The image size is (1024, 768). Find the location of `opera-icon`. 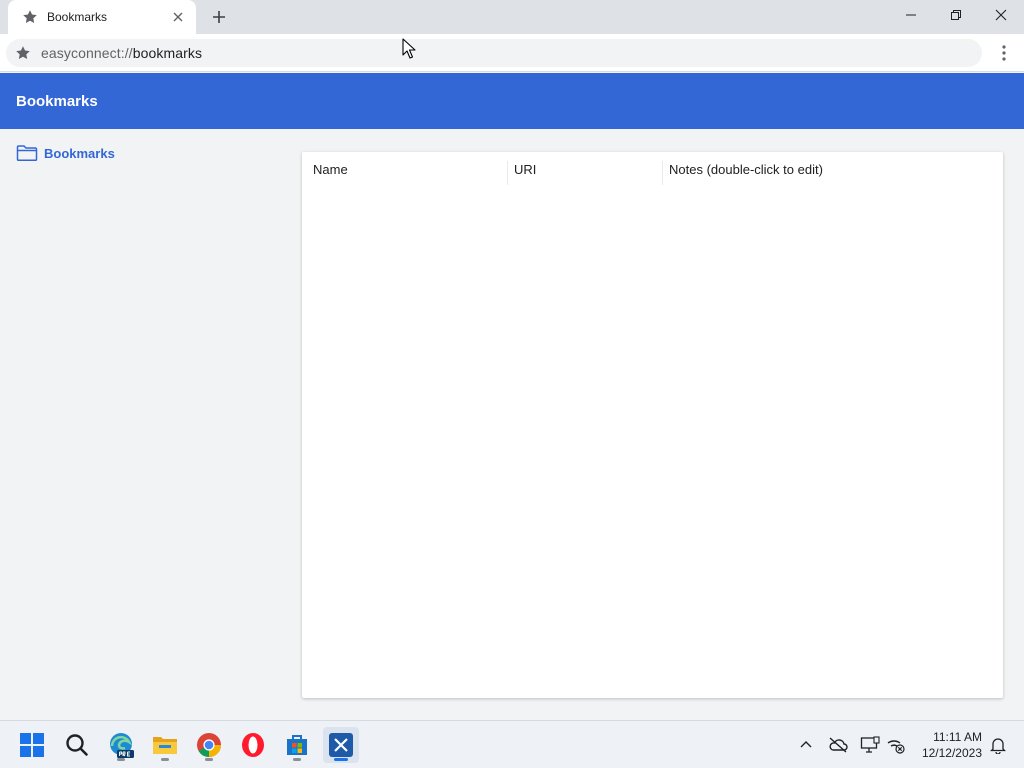

opera-icon is located at coordinates (253, 745).